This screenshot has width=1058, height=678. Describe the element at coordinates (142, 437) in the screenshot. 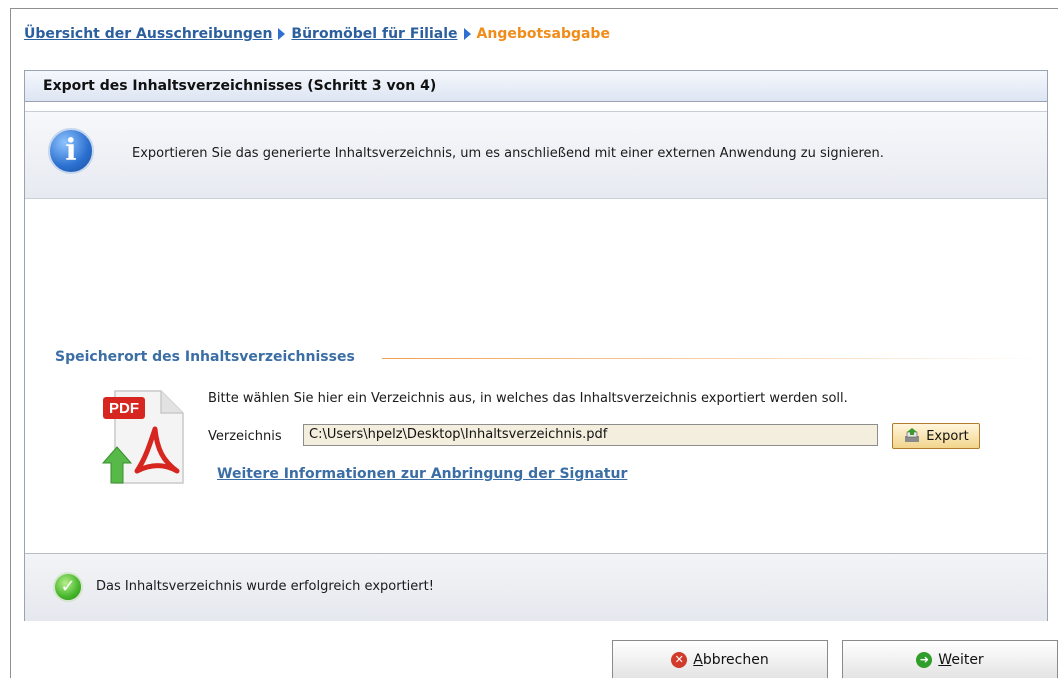

I see `pdf-file-icon: PDF` at that location.